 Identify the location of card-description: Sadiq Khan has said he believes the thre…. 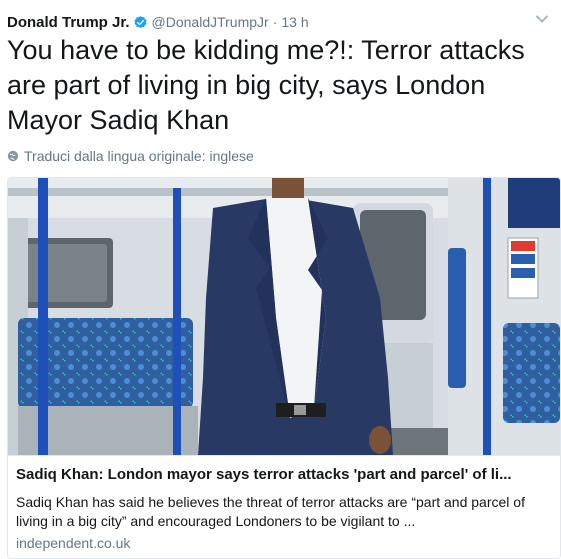
(270, 511).